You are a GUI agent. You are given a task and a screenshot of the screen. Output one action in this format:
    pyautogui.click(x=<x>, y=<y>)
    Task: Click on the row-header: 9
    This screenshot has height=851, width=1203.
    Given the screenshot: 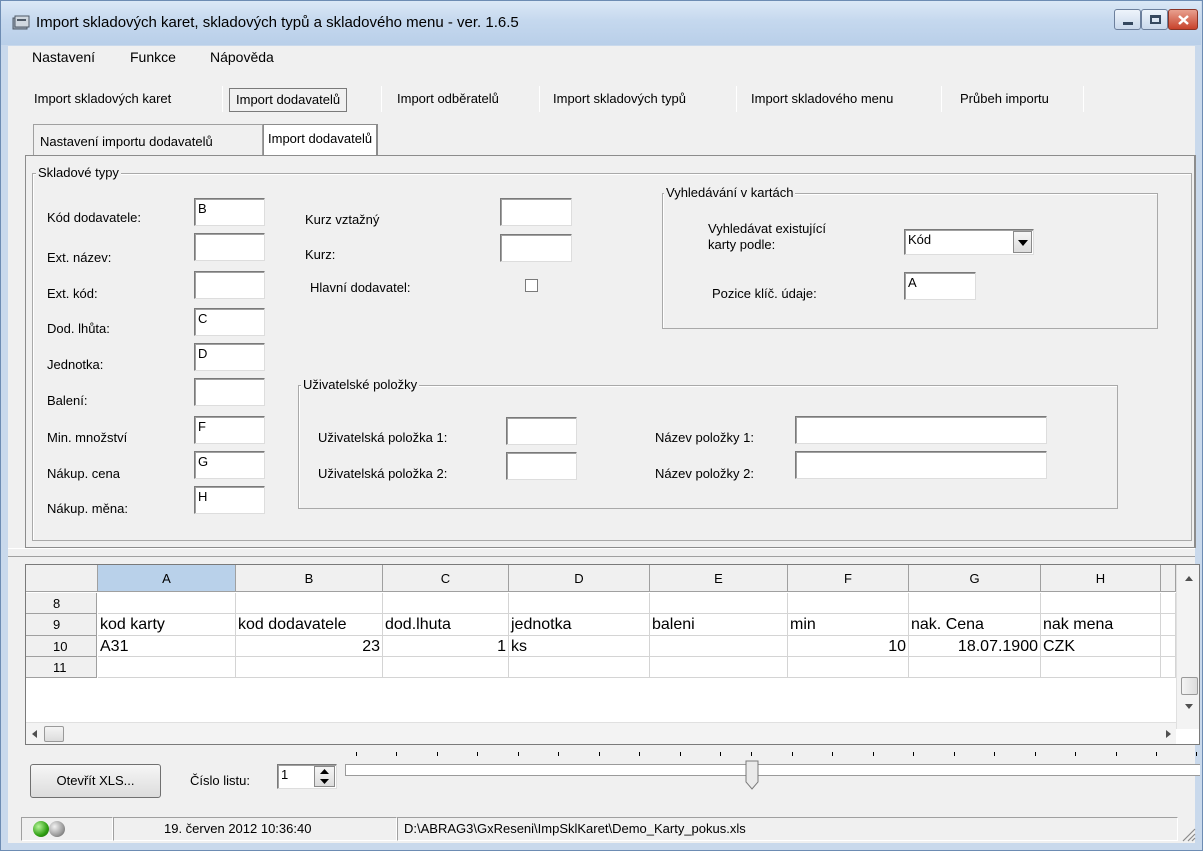 What is the action you would take?
    pyautogui.click(x=61, y=625)
    